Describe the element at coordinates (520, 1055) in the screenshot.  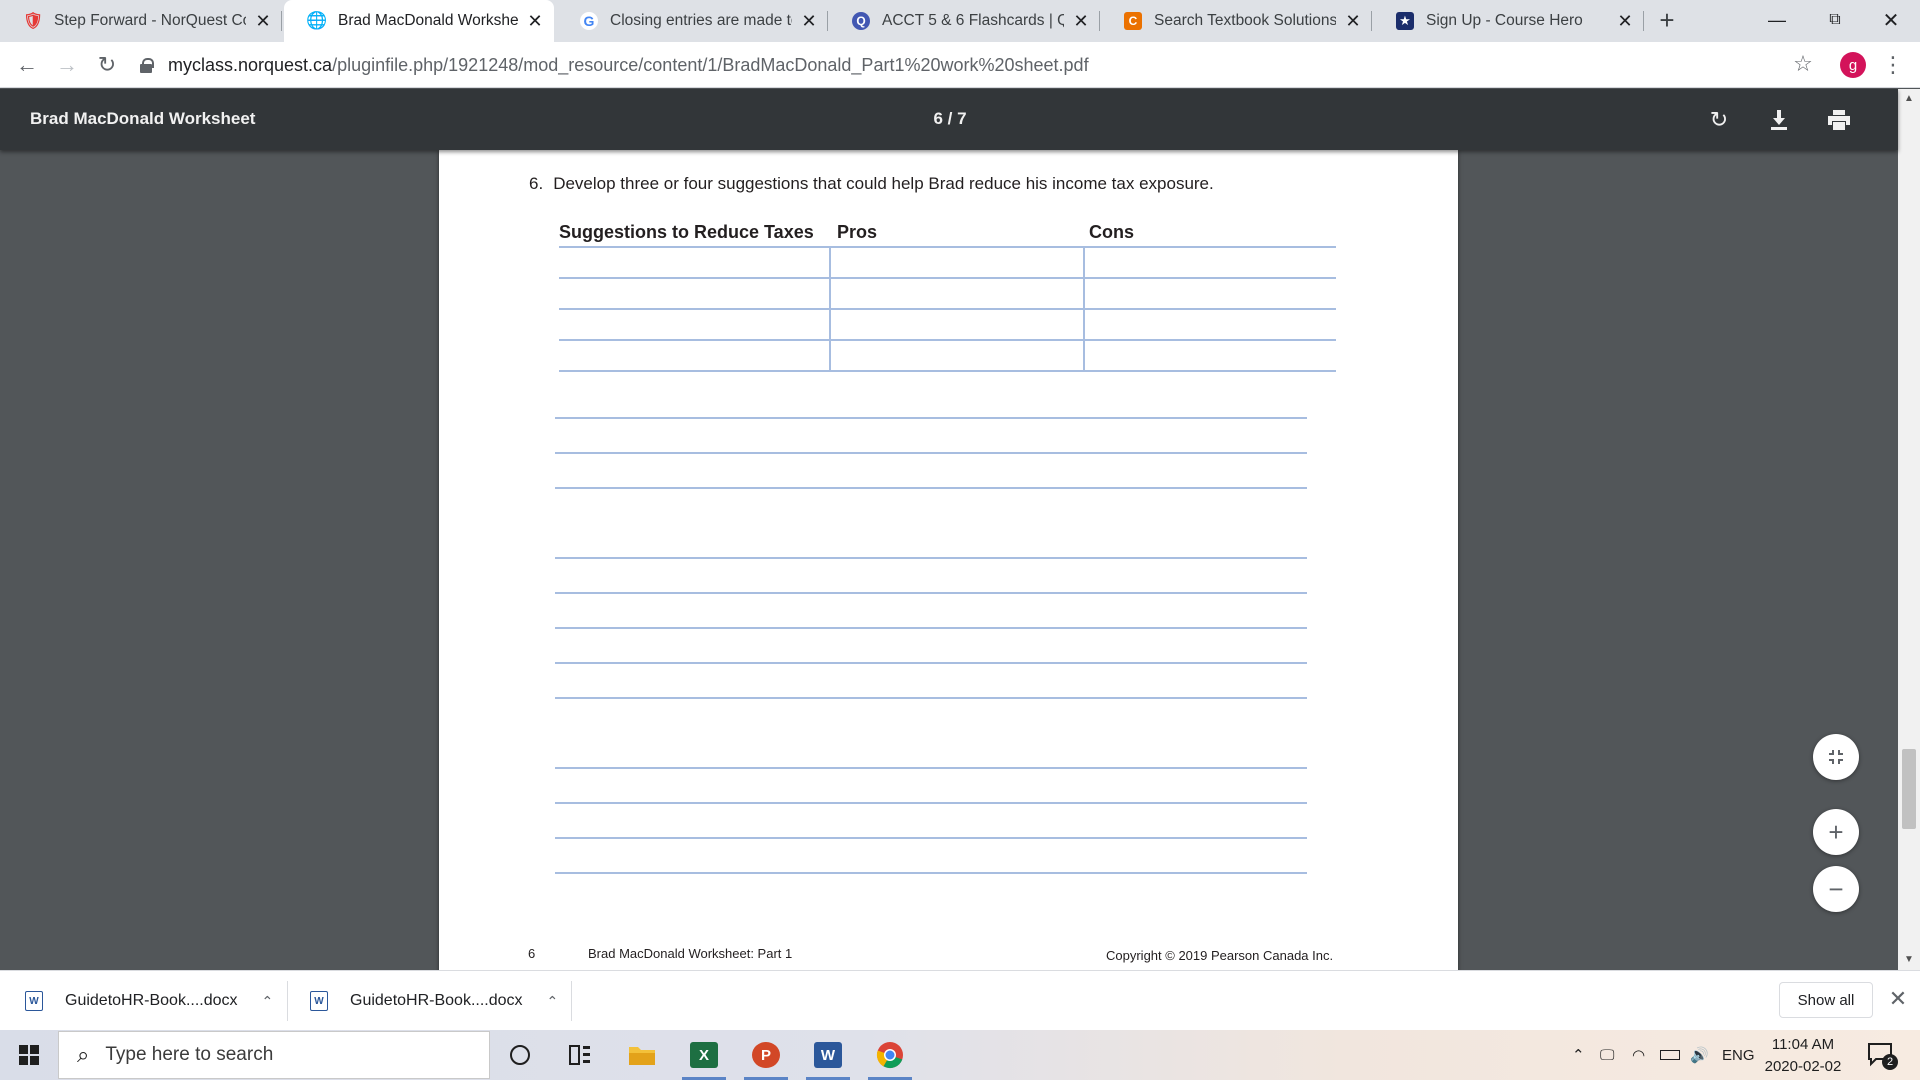
I see `cortana-icon` at that location.